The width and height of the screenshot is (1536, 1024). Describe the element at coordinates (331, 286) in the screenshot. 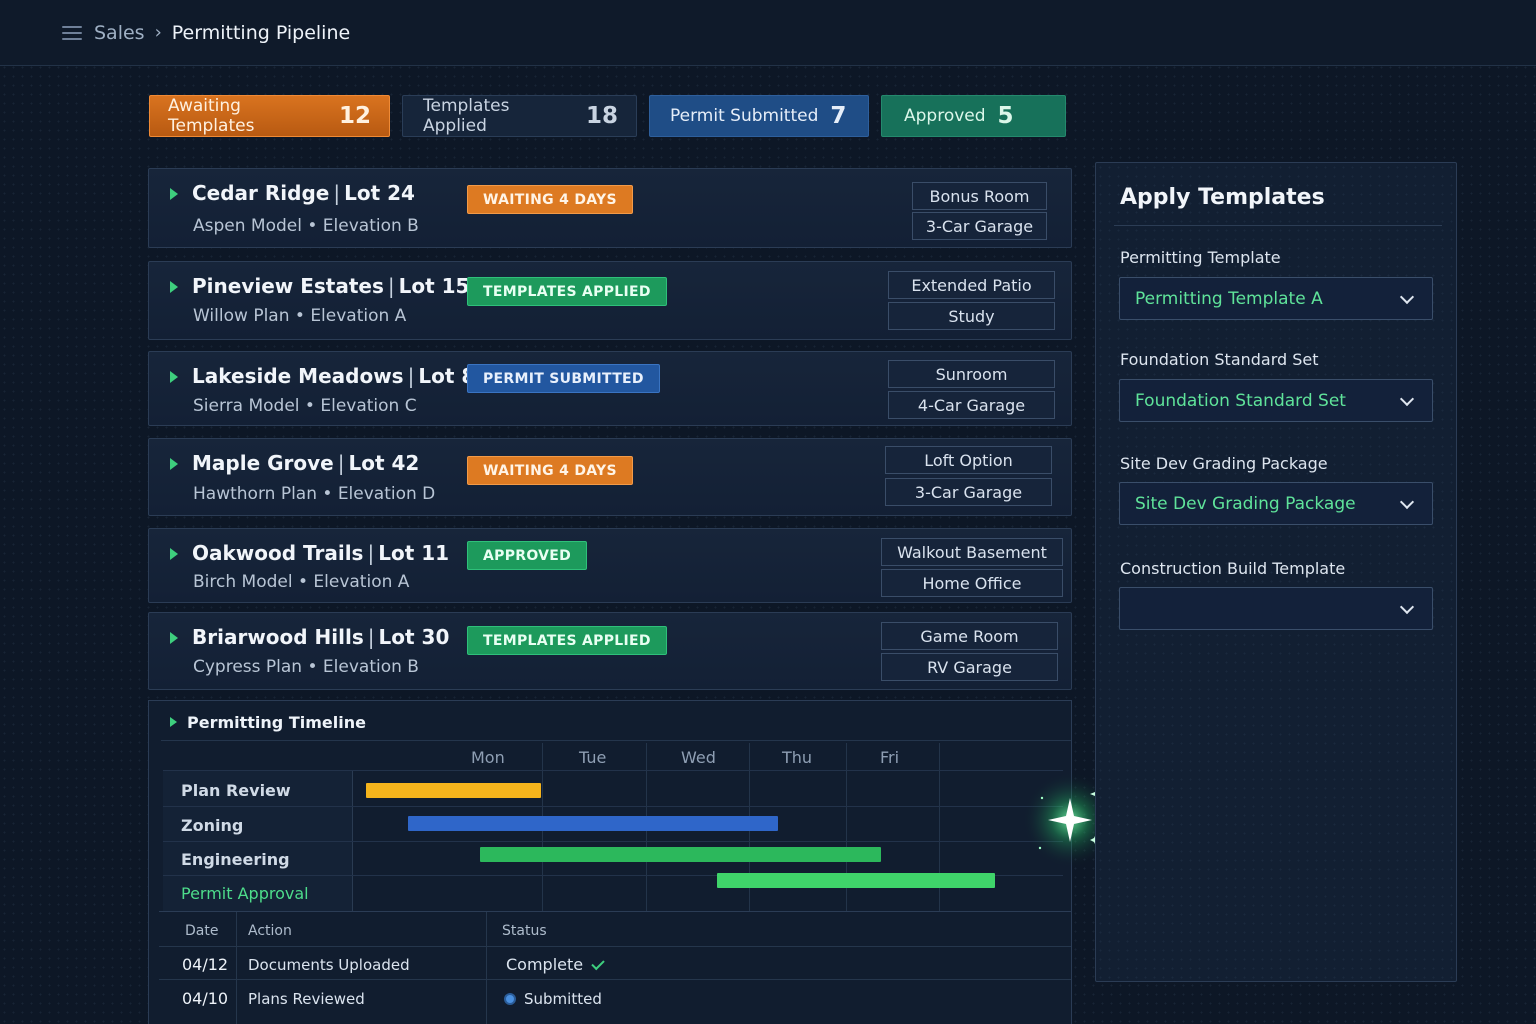

I see `lot-title: Pineview Estates | Lot 15` at that location.